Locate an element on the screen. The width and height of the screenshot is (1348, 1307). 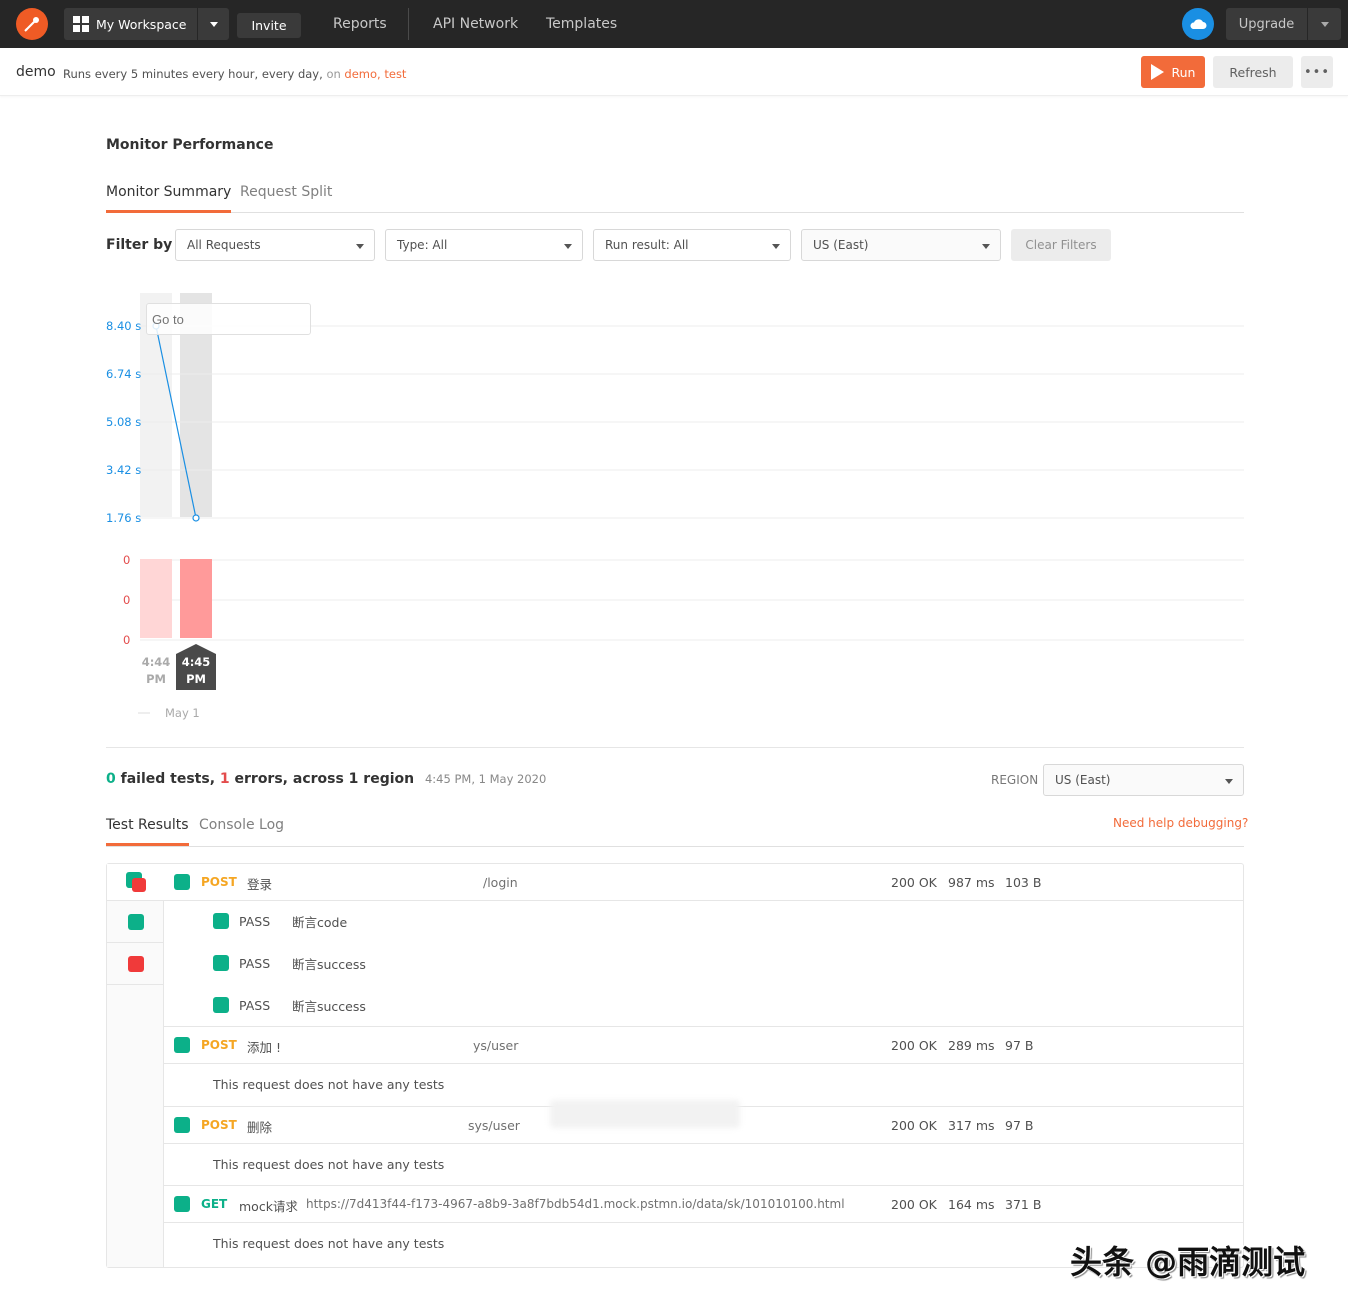
section-divider is located at coordinates (675, 747).